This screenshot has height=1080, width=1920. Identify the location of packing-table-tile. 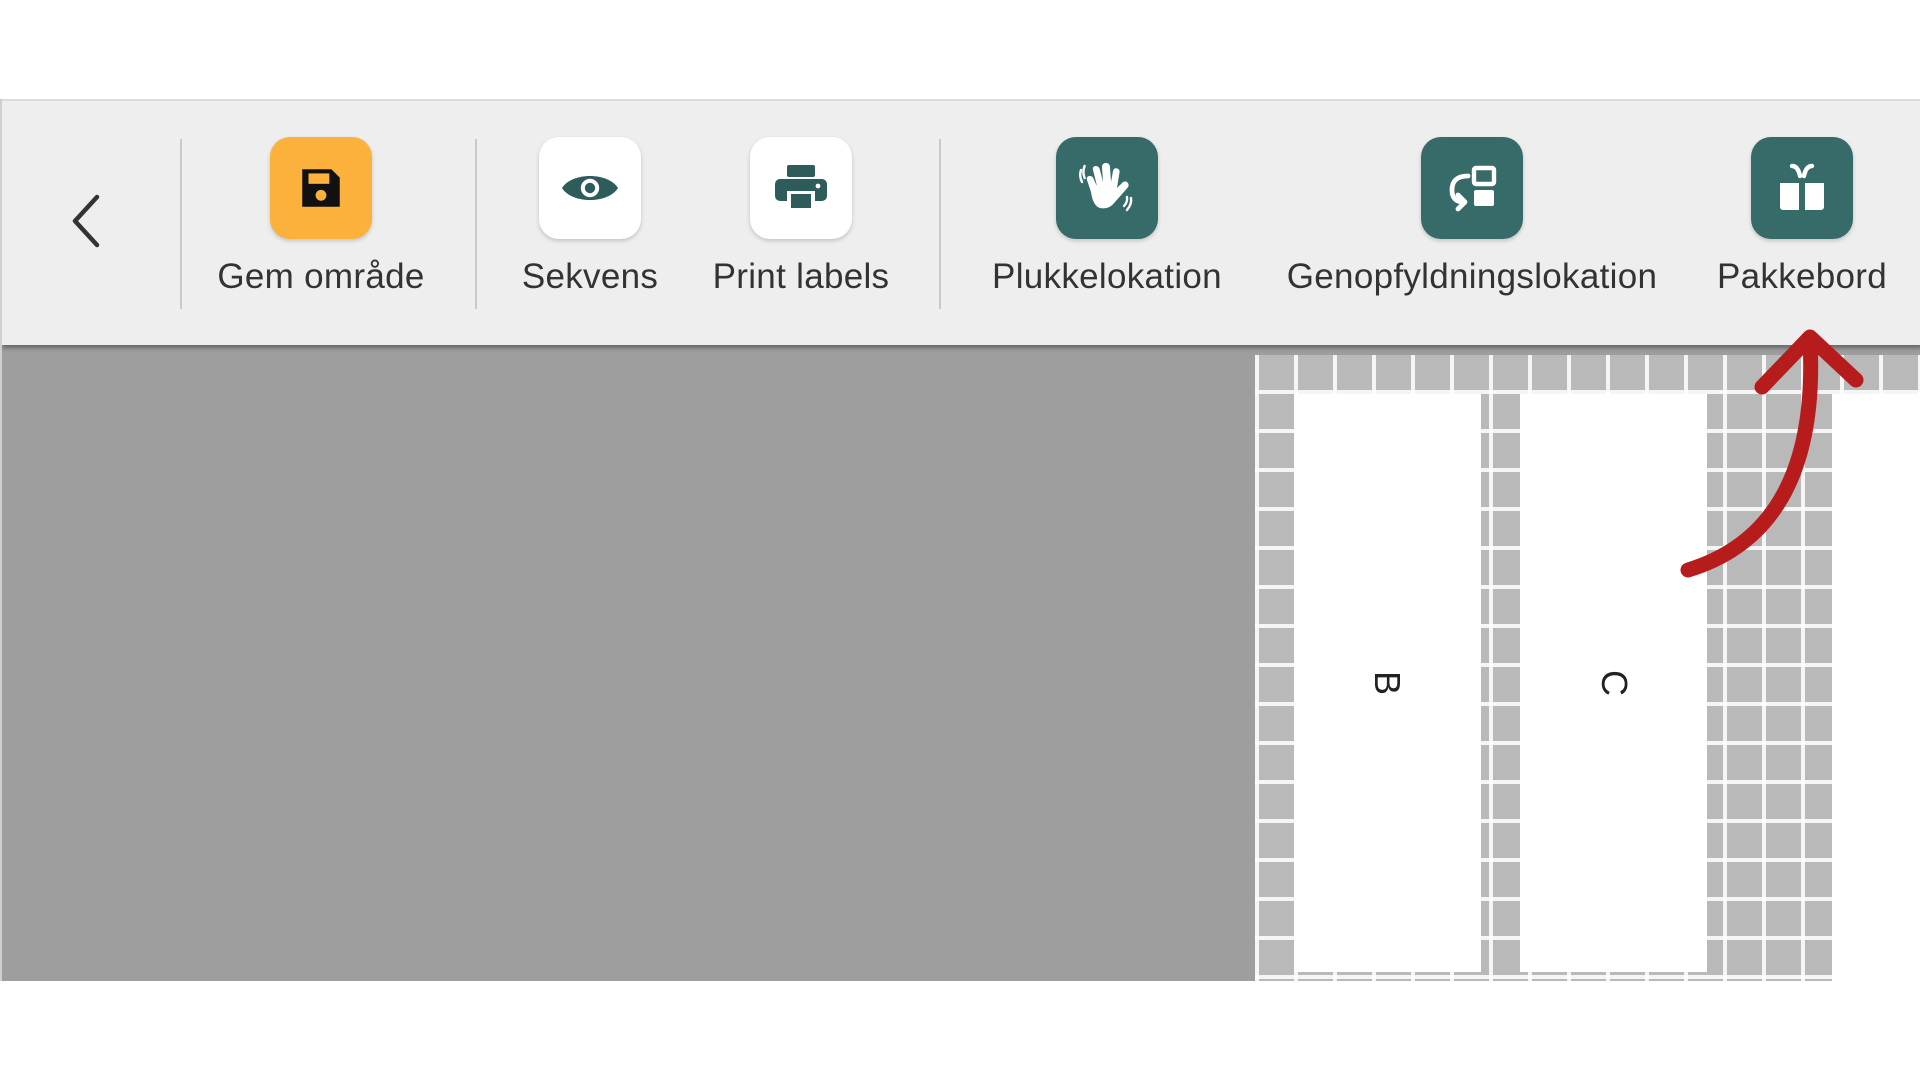
(1802, 188).